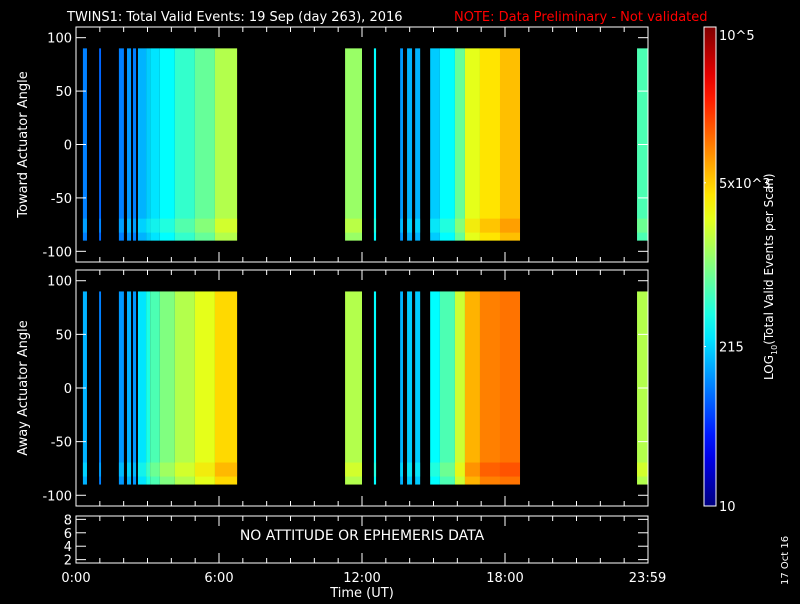  What do you see at coordinates (75, 578) in the screenshot?
I see `x-tick-label: 0:00` at bounding box center [75, 578].